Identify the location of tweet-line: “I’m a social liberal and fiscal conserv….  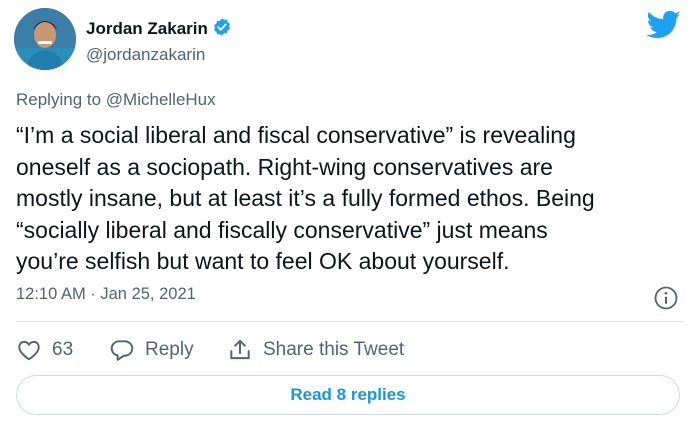
(296, 135).